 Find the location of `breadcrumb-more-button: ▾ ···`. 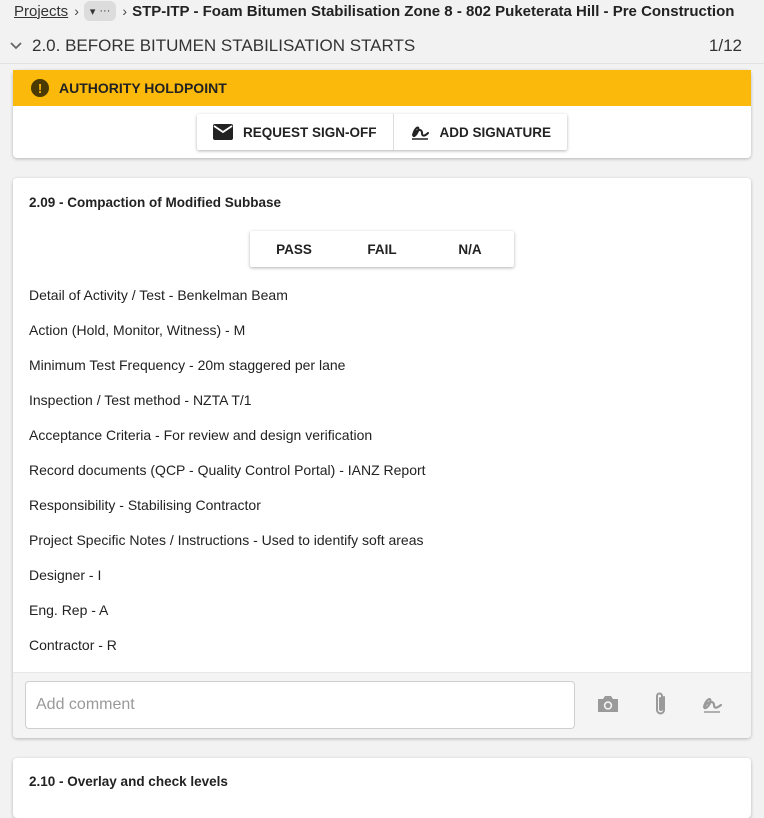

breadcrumb-more-button: ▾ ··· is located at coordinates (100, 11).